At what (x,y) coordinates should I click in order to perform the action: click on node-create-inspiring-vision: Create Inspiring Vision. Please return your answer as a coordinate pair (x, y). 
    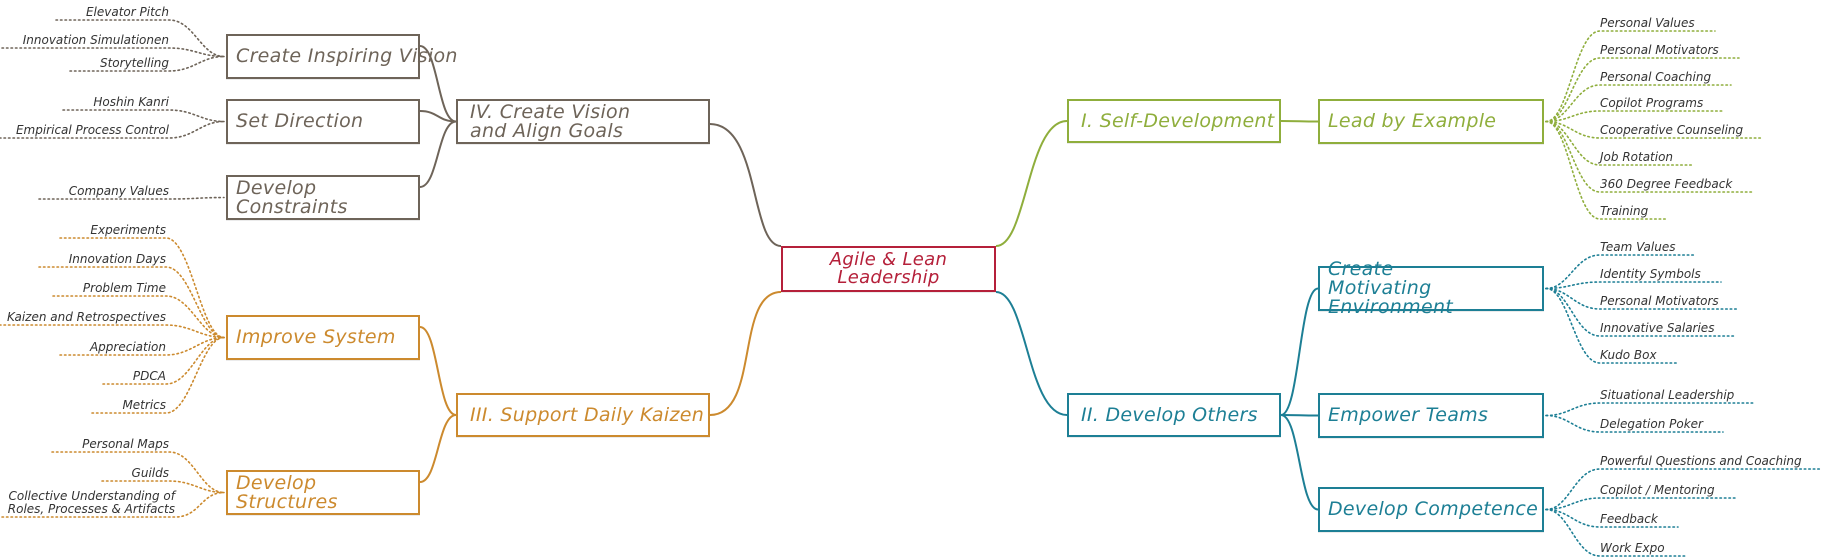
    Looking at the image, I should click on (341, 56).